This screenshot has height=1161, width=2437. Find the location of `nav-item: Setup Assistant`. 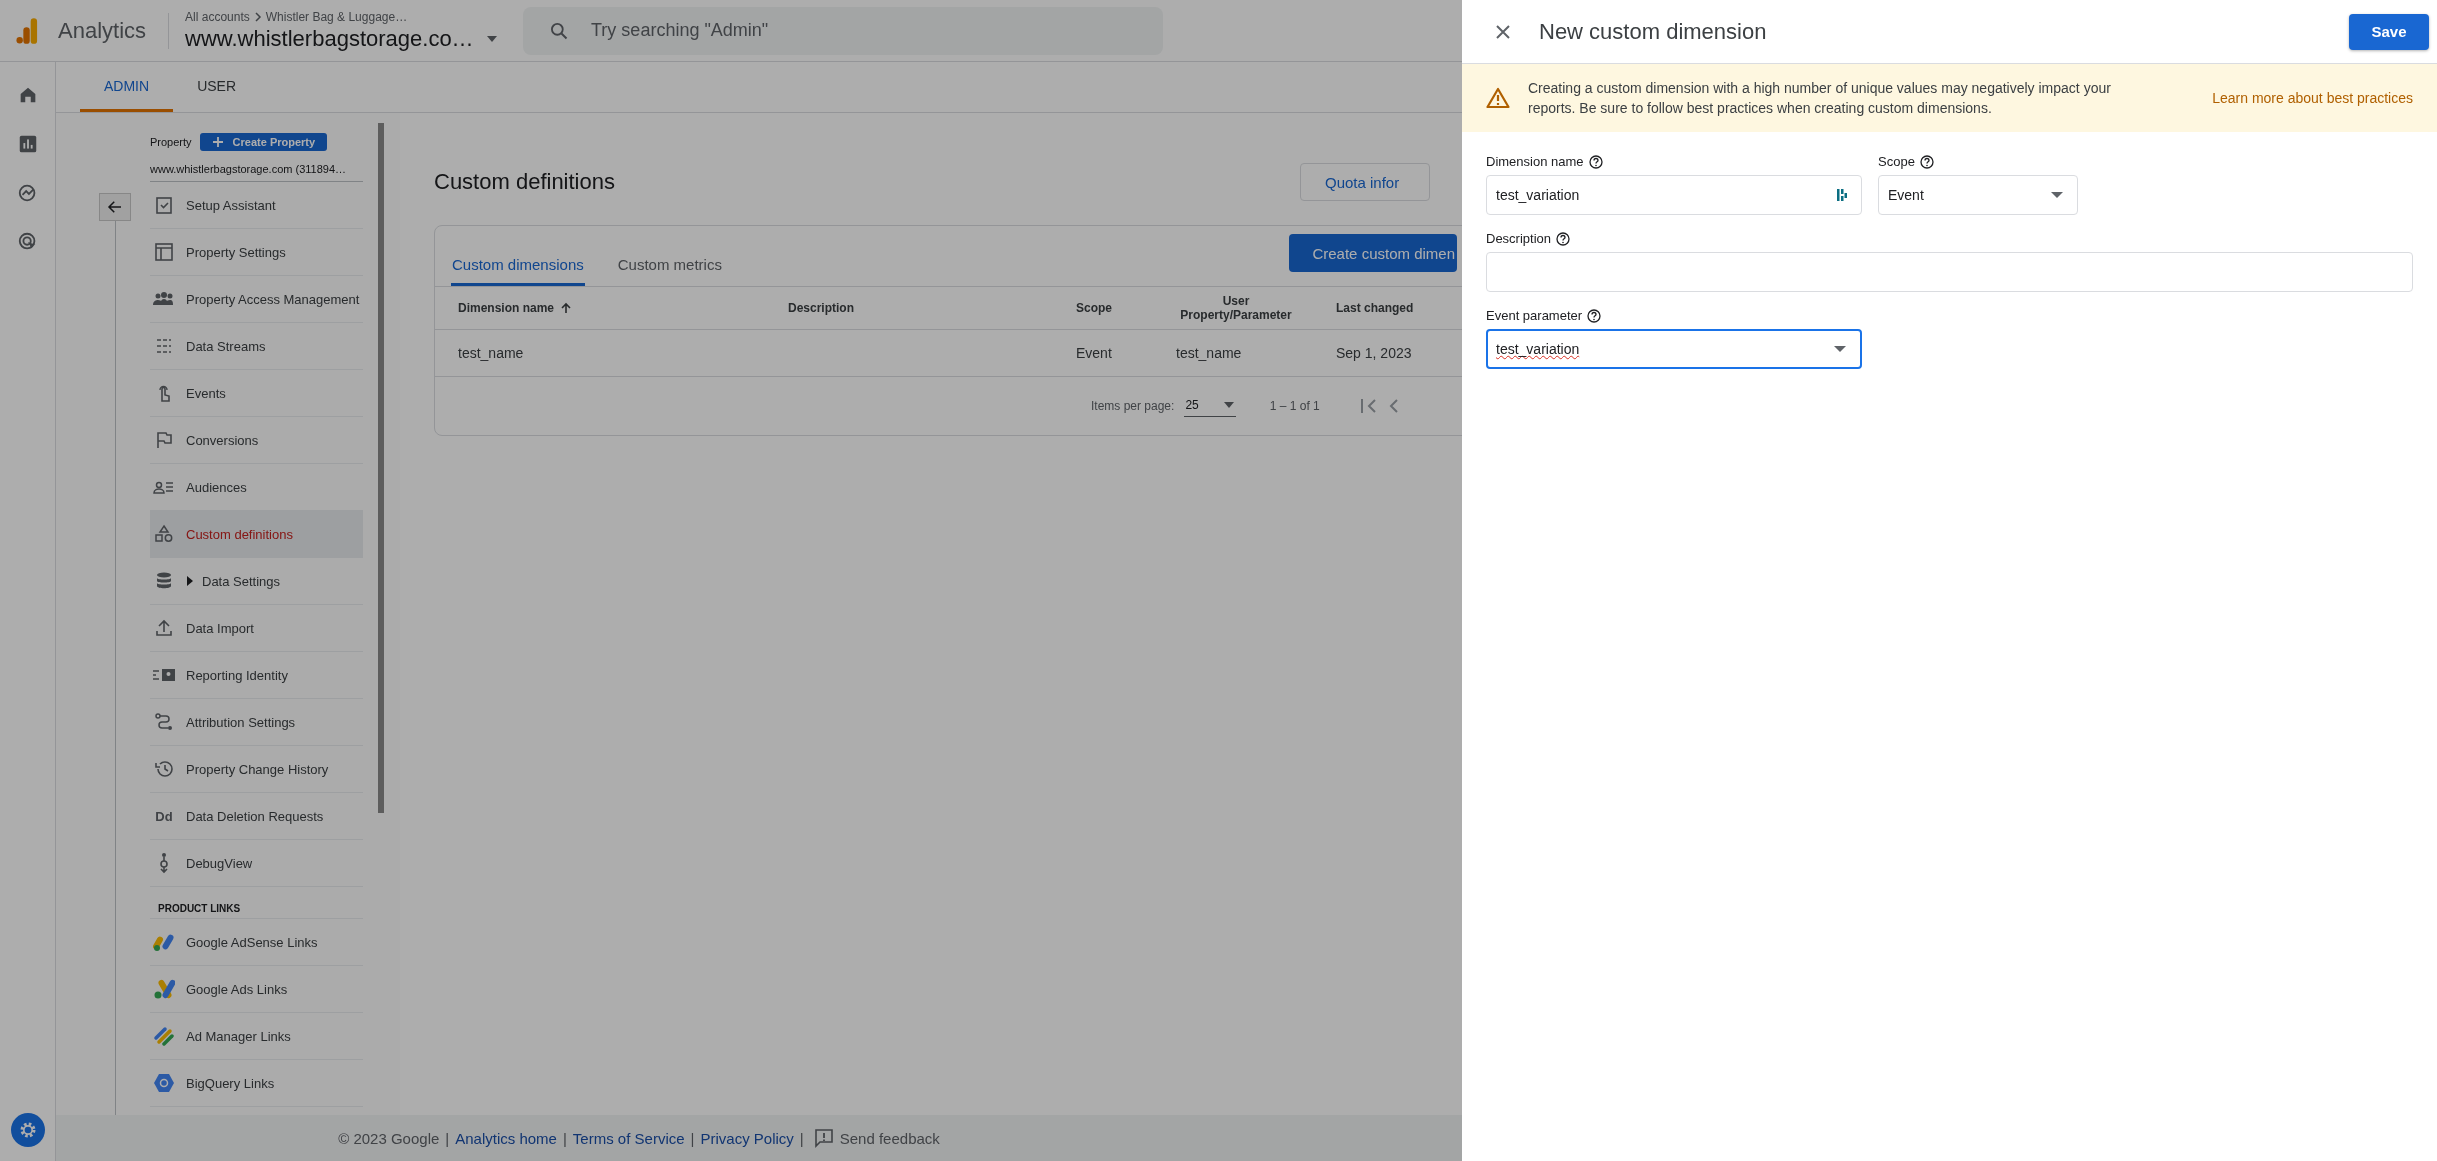

nav-item: Setup Assistant is located at coordinates (256, 205).